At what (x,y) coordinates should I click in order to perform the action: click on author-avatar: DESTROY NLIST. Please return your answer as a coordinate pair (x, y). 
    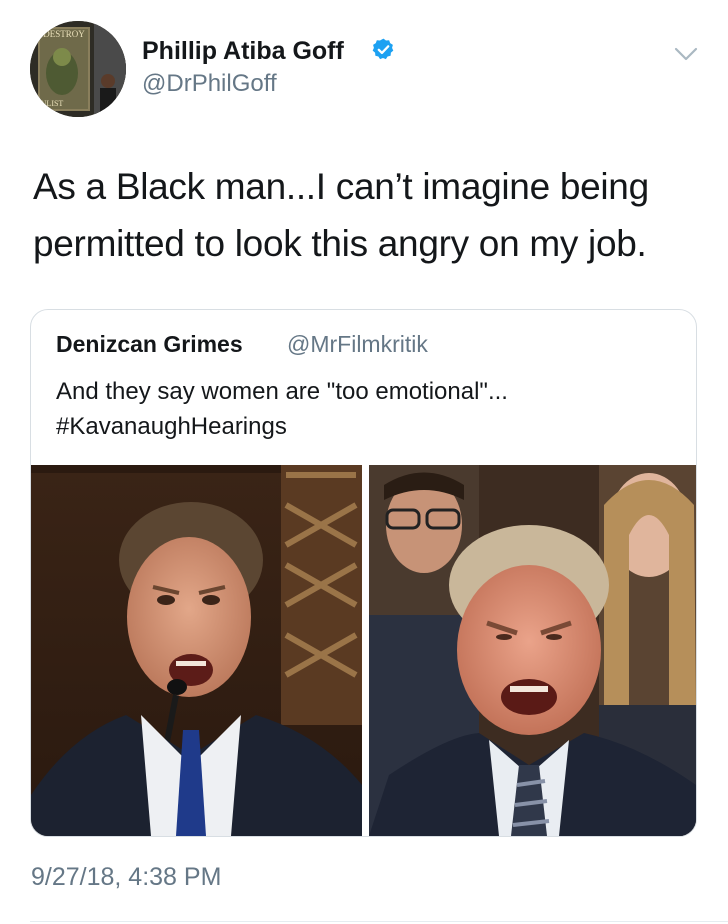
    Looking at the image, I should click on (78, 69).